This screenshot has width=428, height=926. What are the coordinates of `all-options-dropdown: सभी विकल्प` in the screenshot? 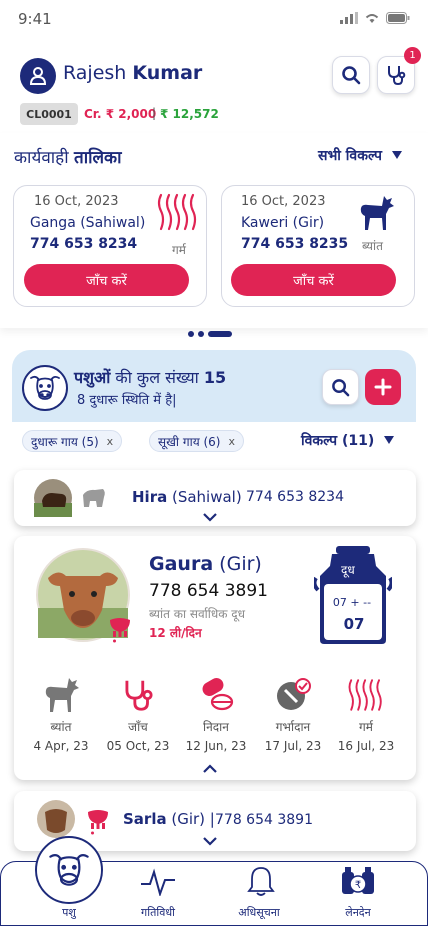 It's located at (360, 155).